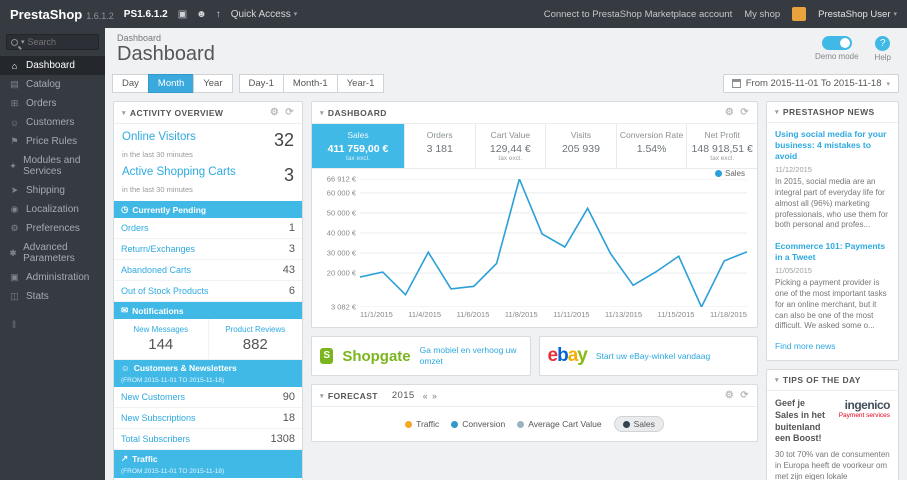 The image size is (907, 480). I want to click on my-shop-link: My shop, so click(762, 14).